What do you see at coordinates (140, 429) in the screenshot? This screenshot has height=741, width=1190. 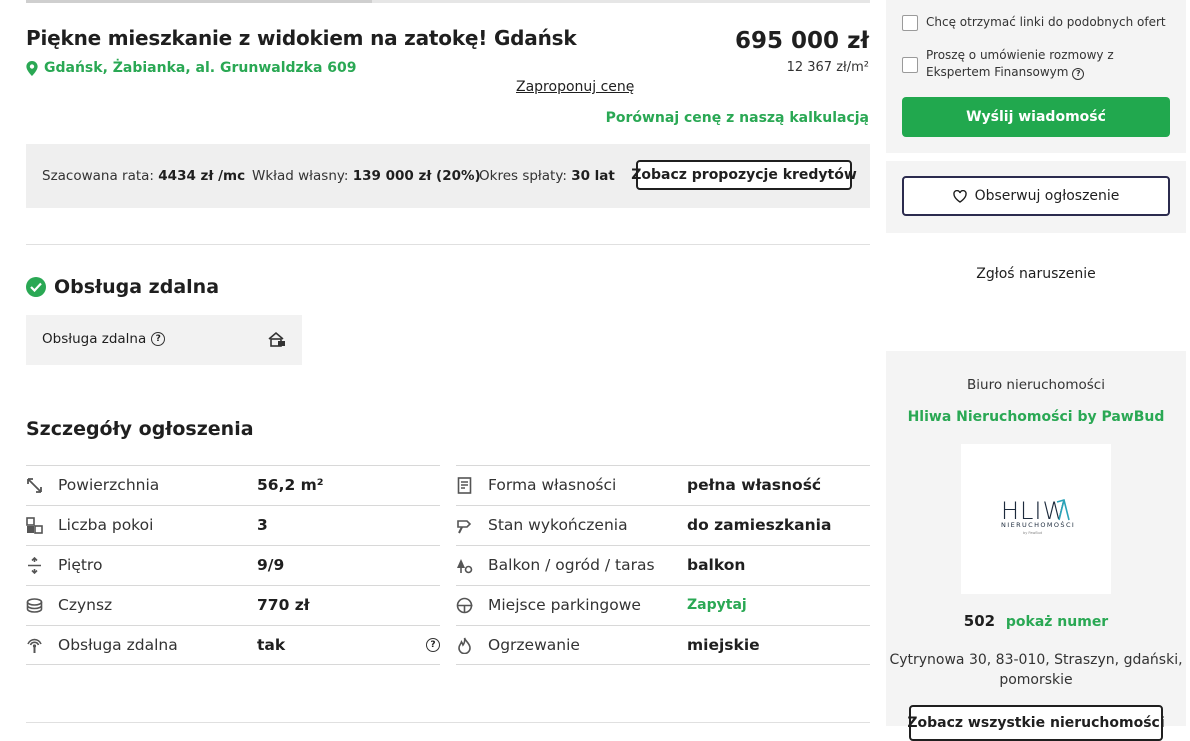 I see `details-heading: Szczegóły ogłoszenia` at bounding box center [140, 429].